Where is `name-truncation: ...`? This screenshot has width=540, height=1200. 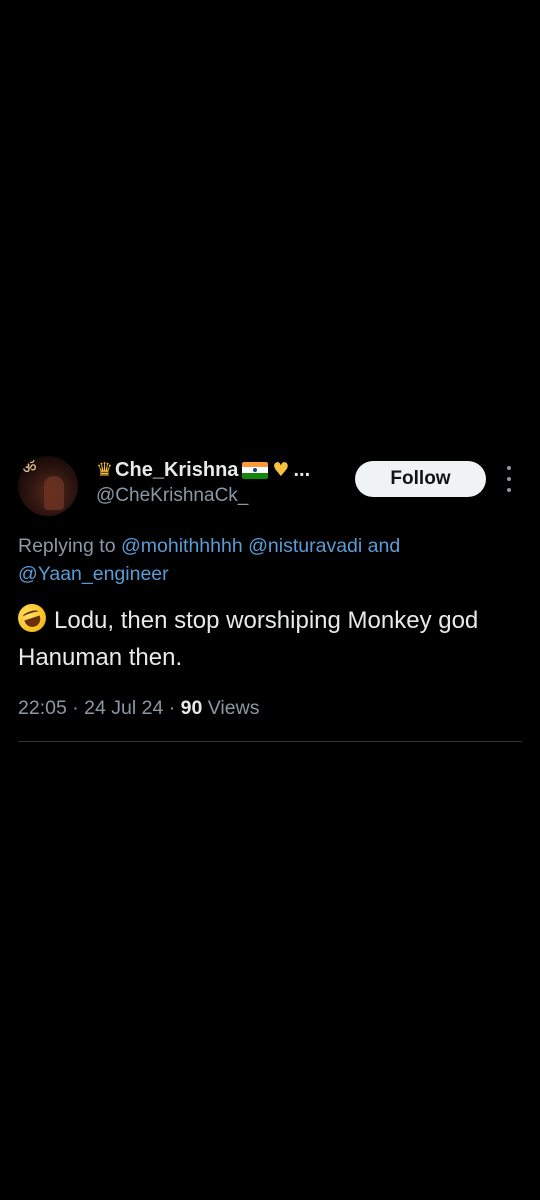 name-truncation: ... is located at coordinates (302, 470).